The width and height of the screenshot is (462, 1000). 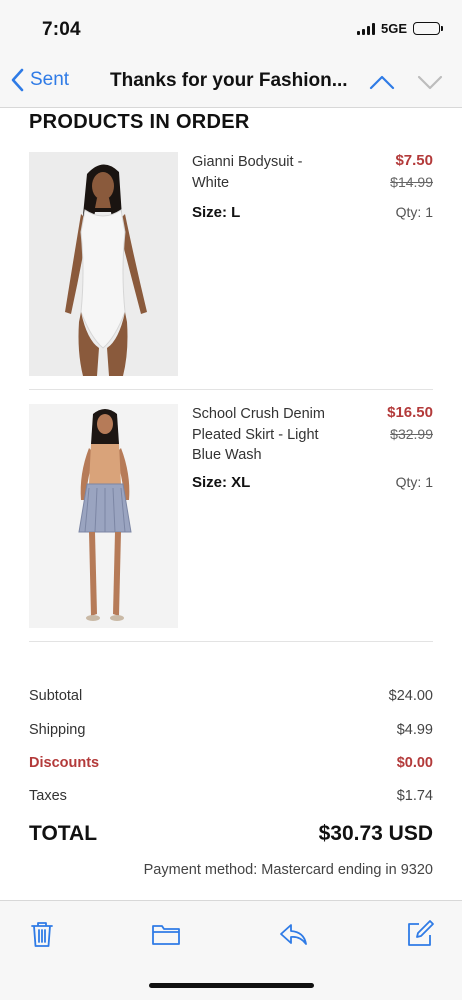 I want to click on shipping-label: Shipping, so click(x=57, y=730).